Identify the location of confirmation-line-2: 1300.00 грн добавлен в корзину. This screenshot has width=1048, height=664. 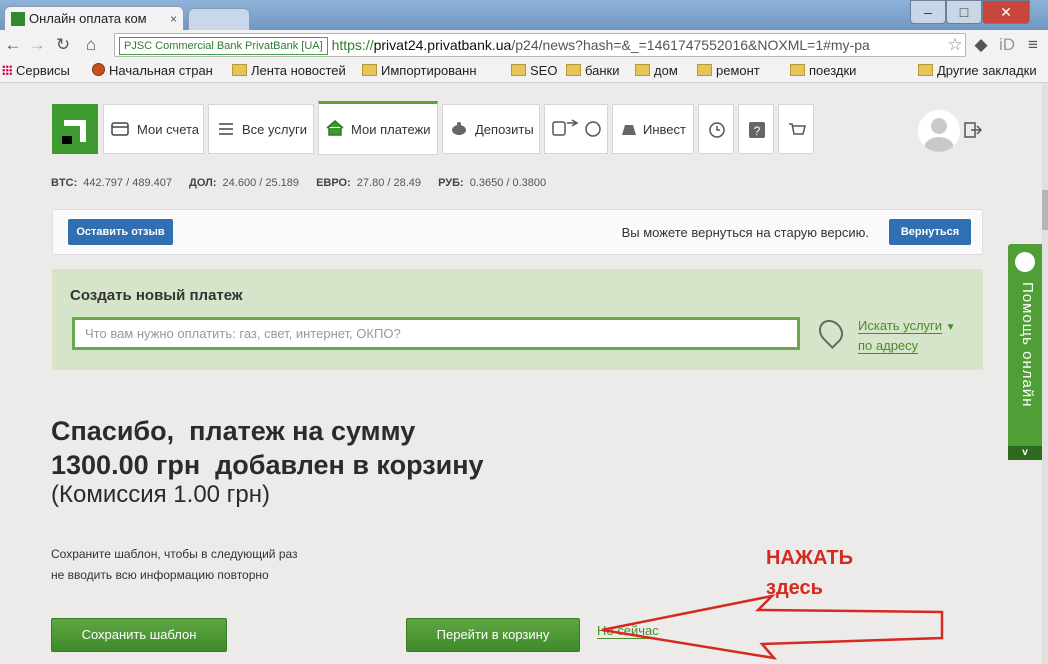
(267, 465).